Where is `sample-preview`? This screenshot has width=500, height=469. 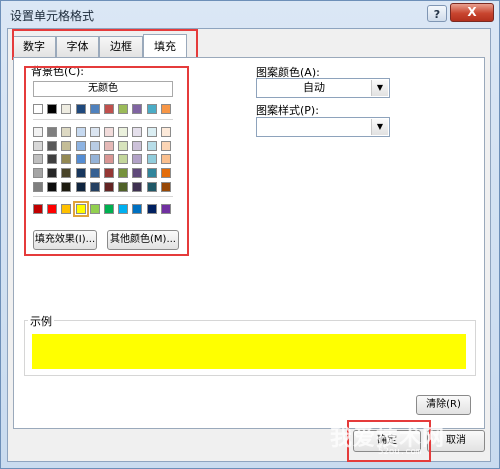 sample-preview is located at coordinates (249, 351).